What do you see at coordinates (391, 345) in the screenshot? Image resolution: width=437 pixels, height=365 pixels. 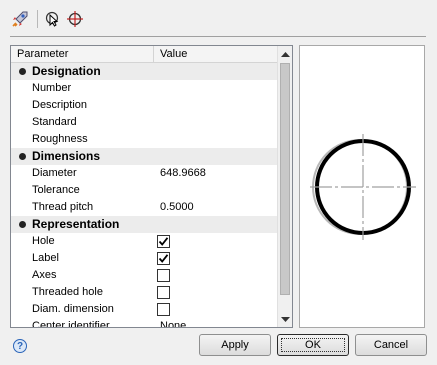 I see `cancel-button: Cancel` at bounding box center [391, 345].